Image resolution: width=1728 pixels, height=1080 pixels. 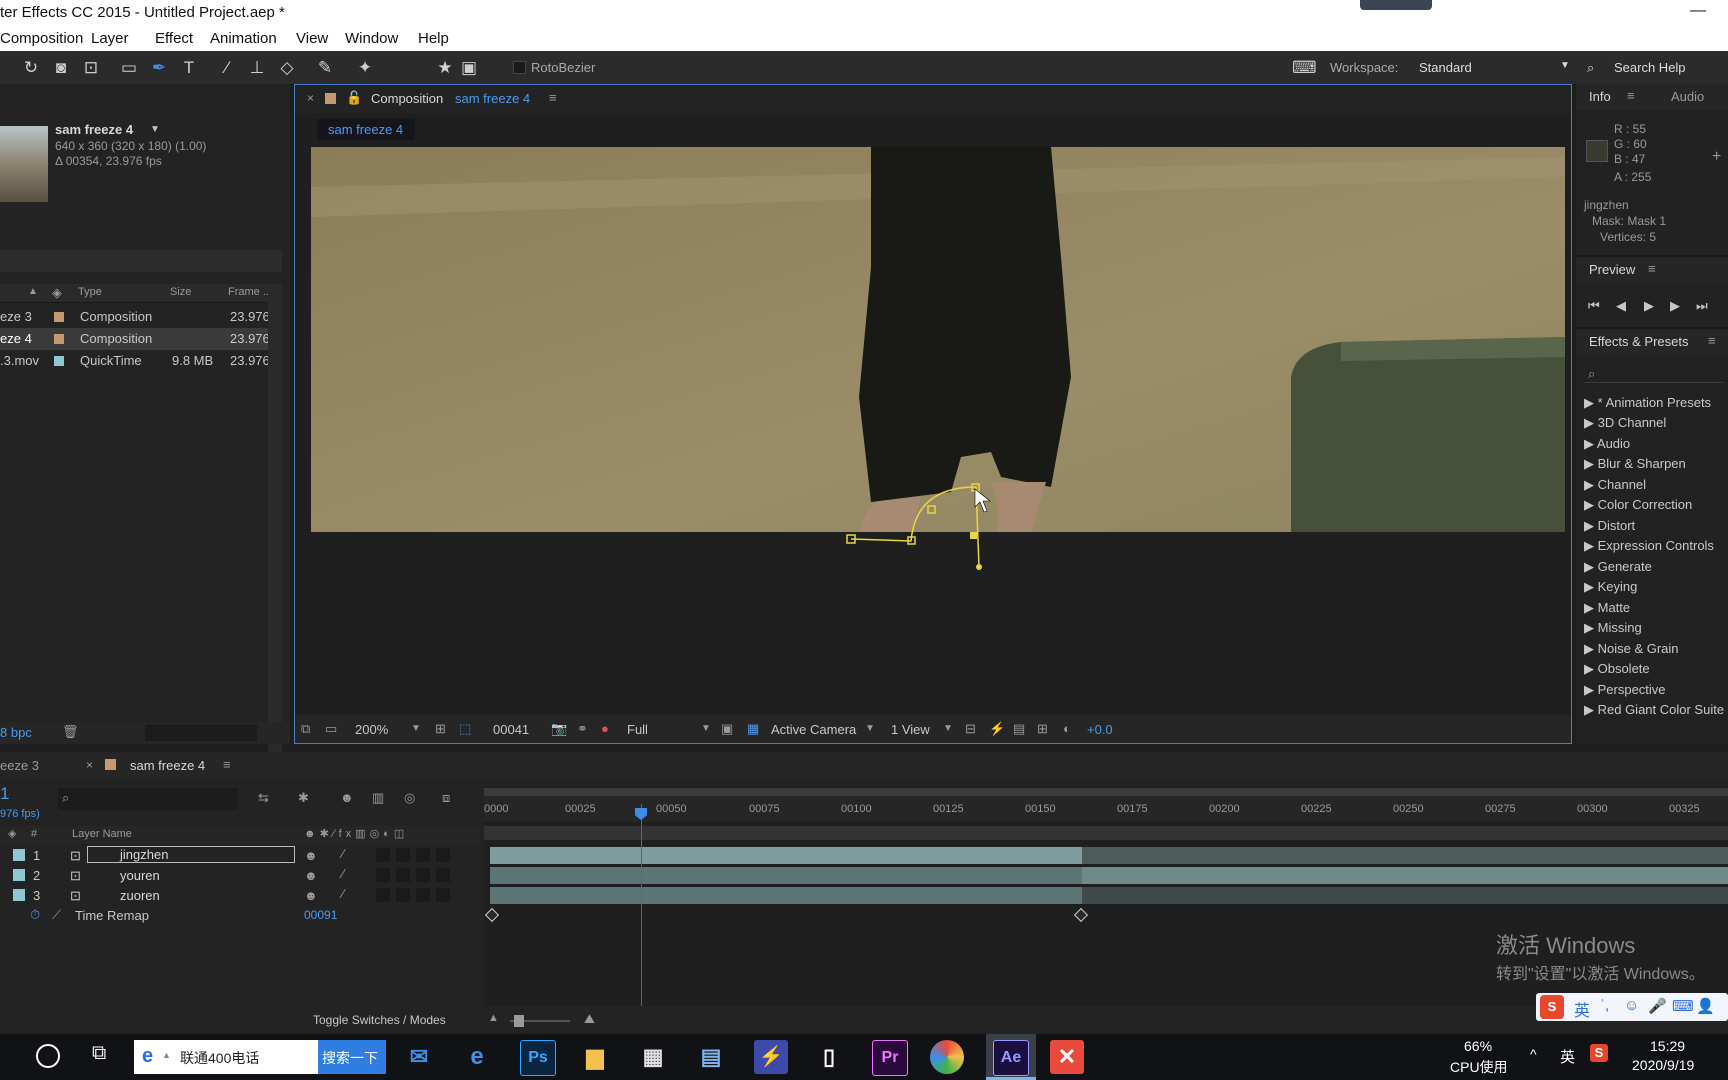 I want to click on ime-mode-label: 英, so click(x=1582, y=1009).